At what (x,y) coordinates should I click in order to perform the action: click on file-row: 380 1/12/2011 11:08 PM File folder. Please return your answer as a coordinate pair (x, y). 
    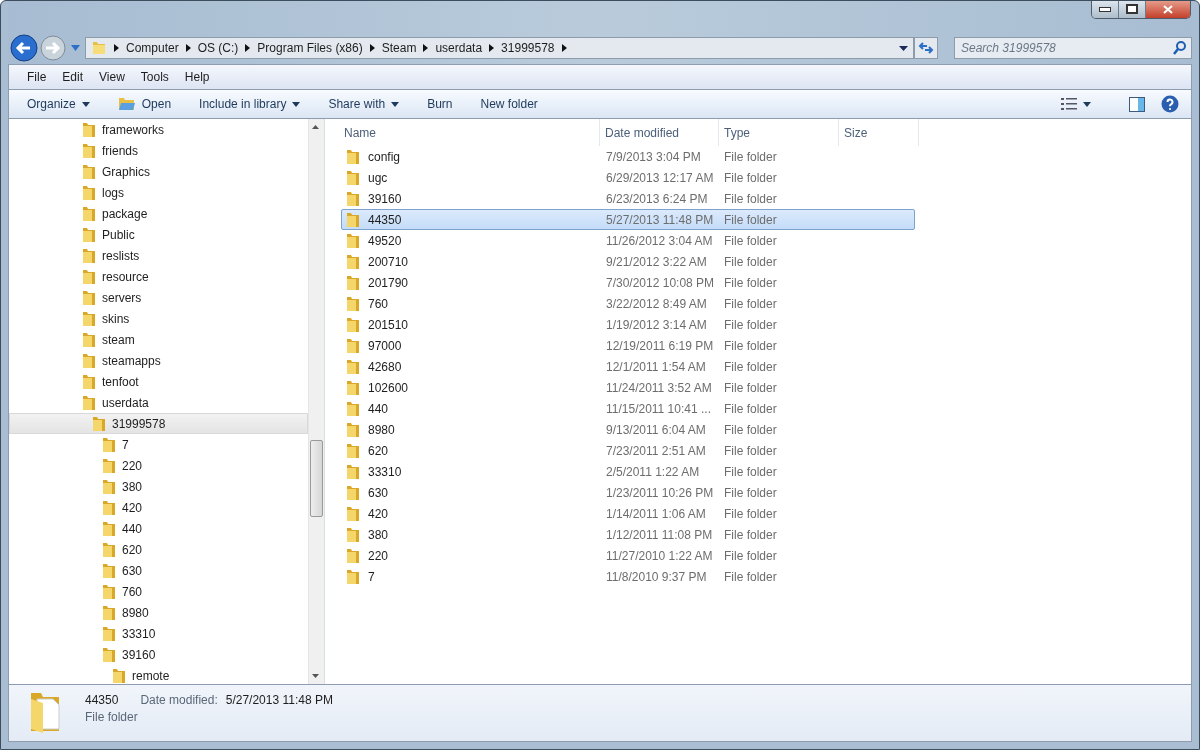
    Looking at the image, I should click on (628, 534).